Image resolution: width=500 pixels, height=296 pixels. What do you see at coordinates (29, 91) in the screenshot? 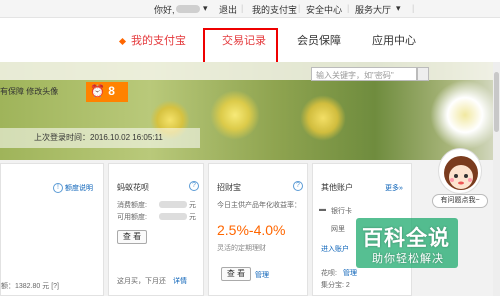
I see `protection-text: 有保障 修改头像` at bounding box center [29, 91].